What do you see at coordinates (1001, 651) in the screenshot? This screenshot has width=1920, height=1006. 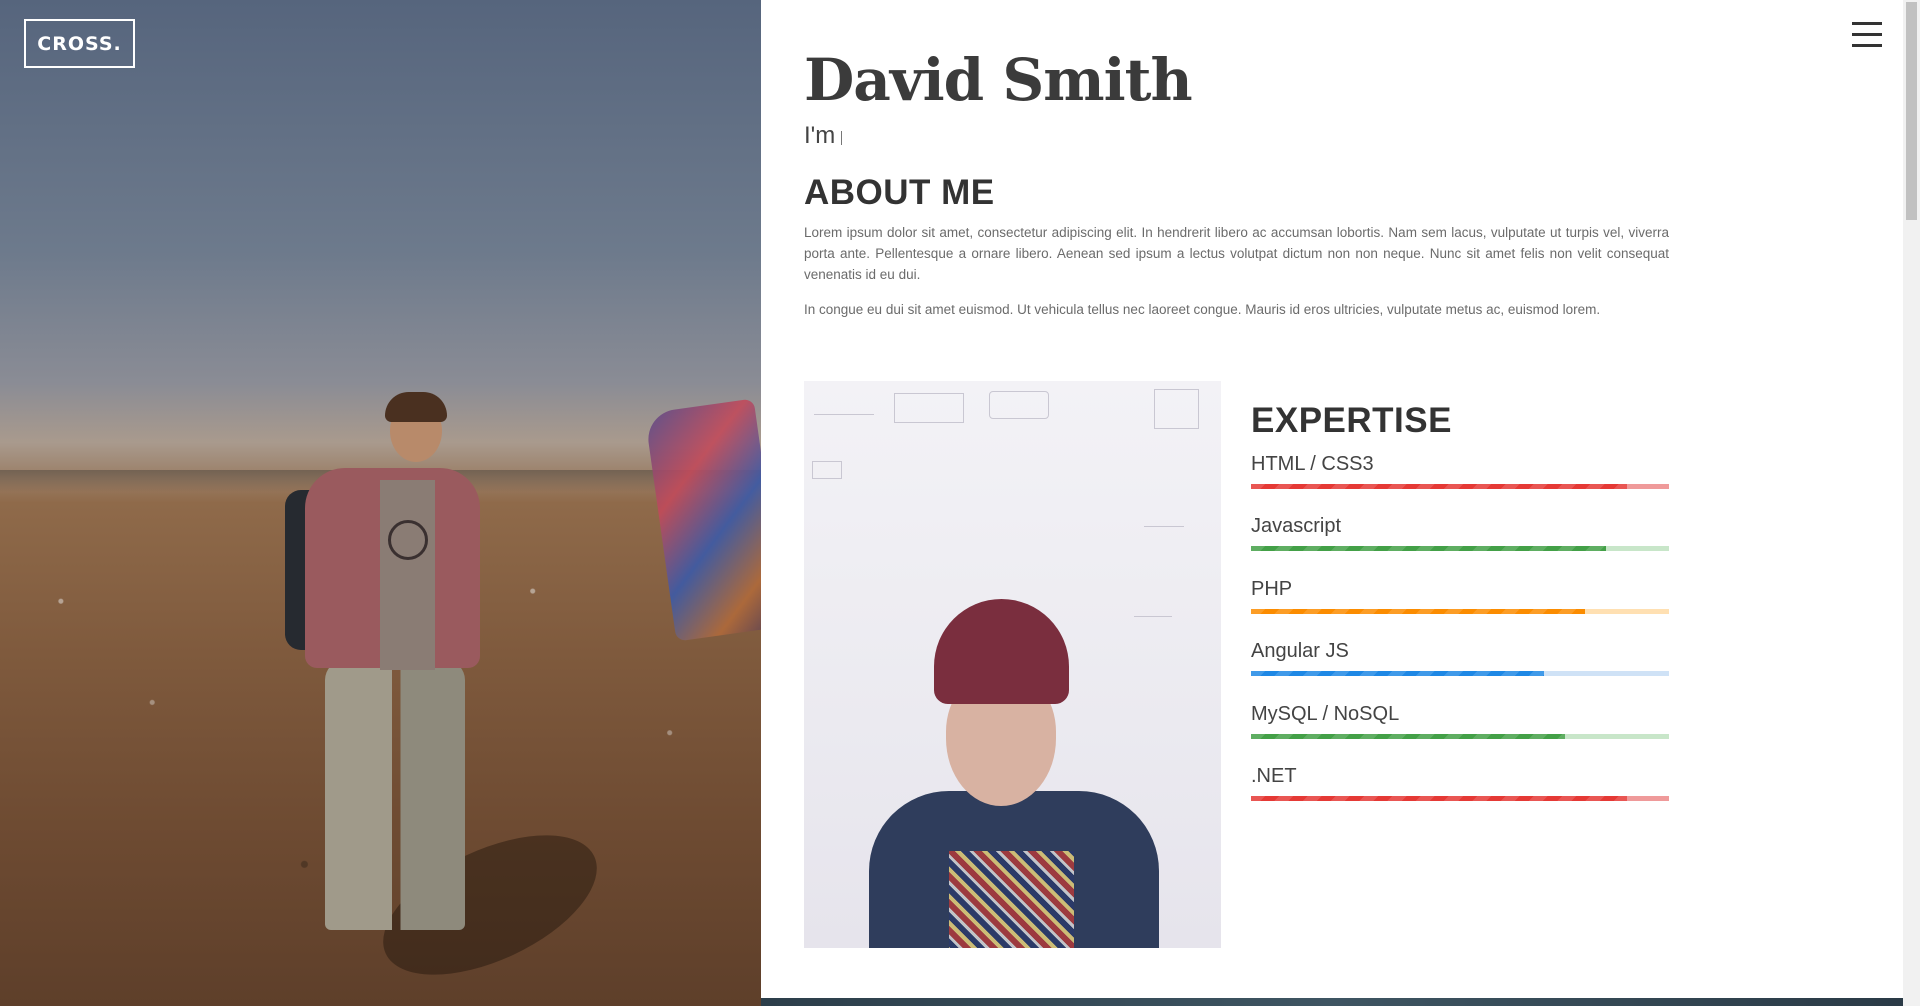 I see `photo-beanie` at bounding box center [1001, 651].